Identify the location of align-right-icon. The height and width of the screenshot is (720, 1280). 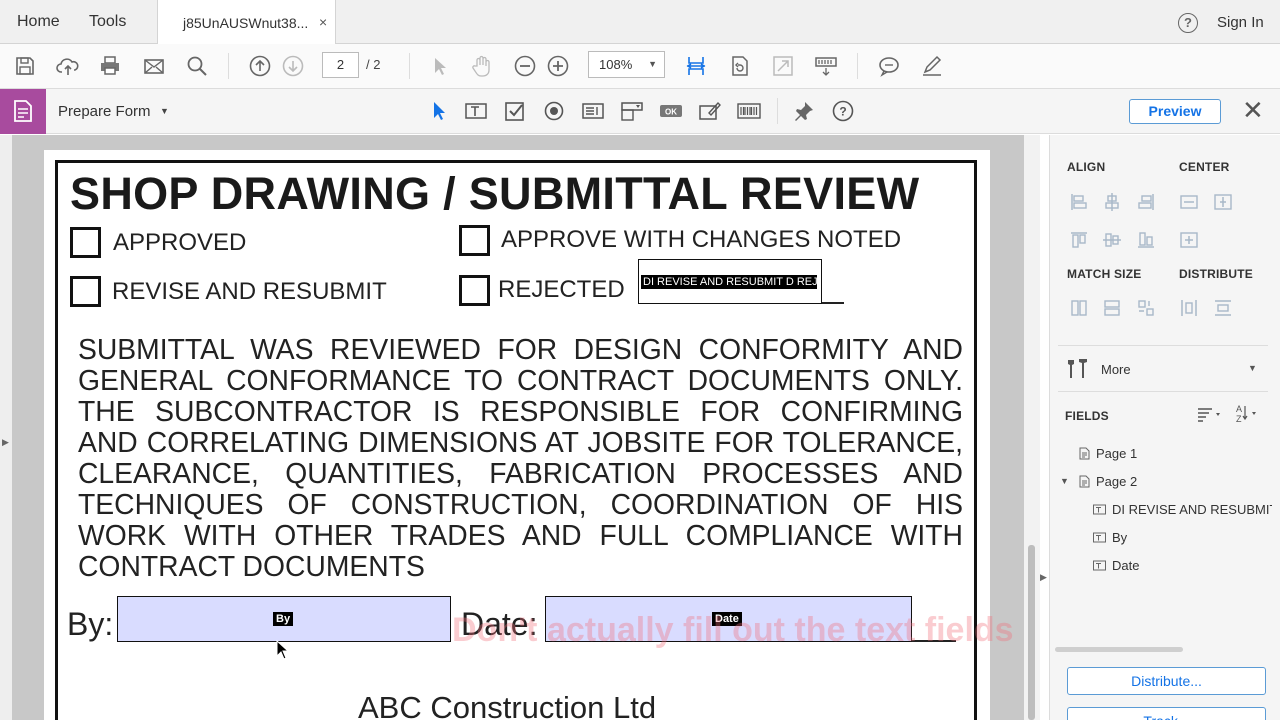
(1146, 202).